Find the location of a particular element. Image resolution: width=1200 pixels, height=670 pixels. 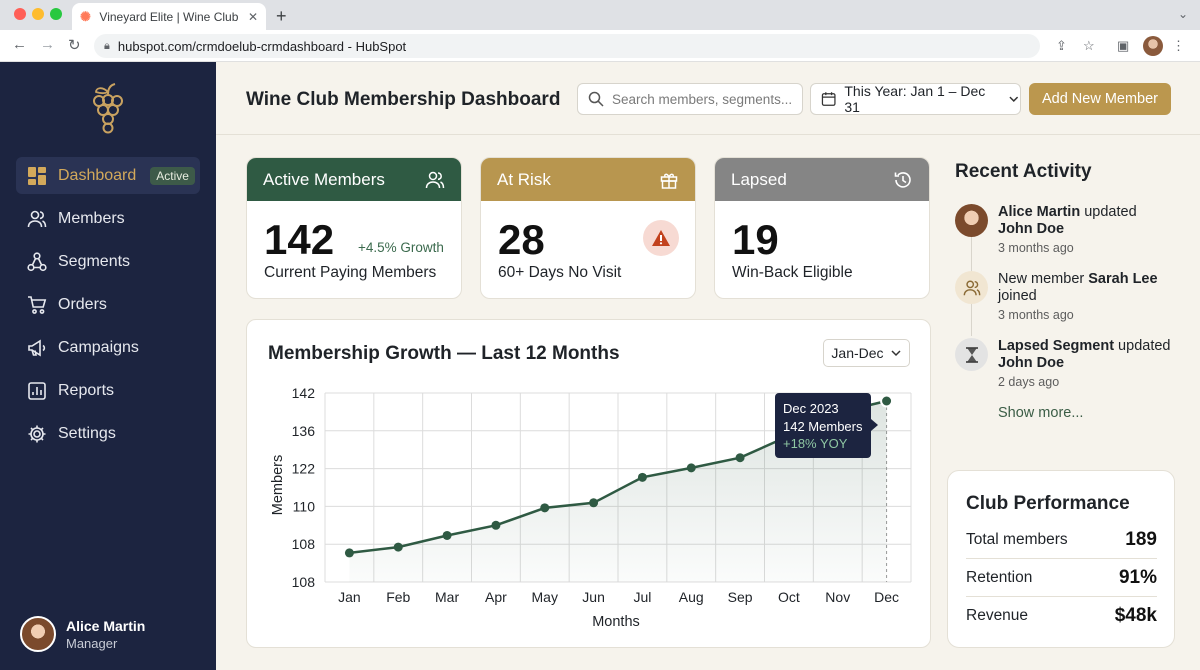

hubspot-sprocket-icon: ✺ is located at coordinates (85, 16).